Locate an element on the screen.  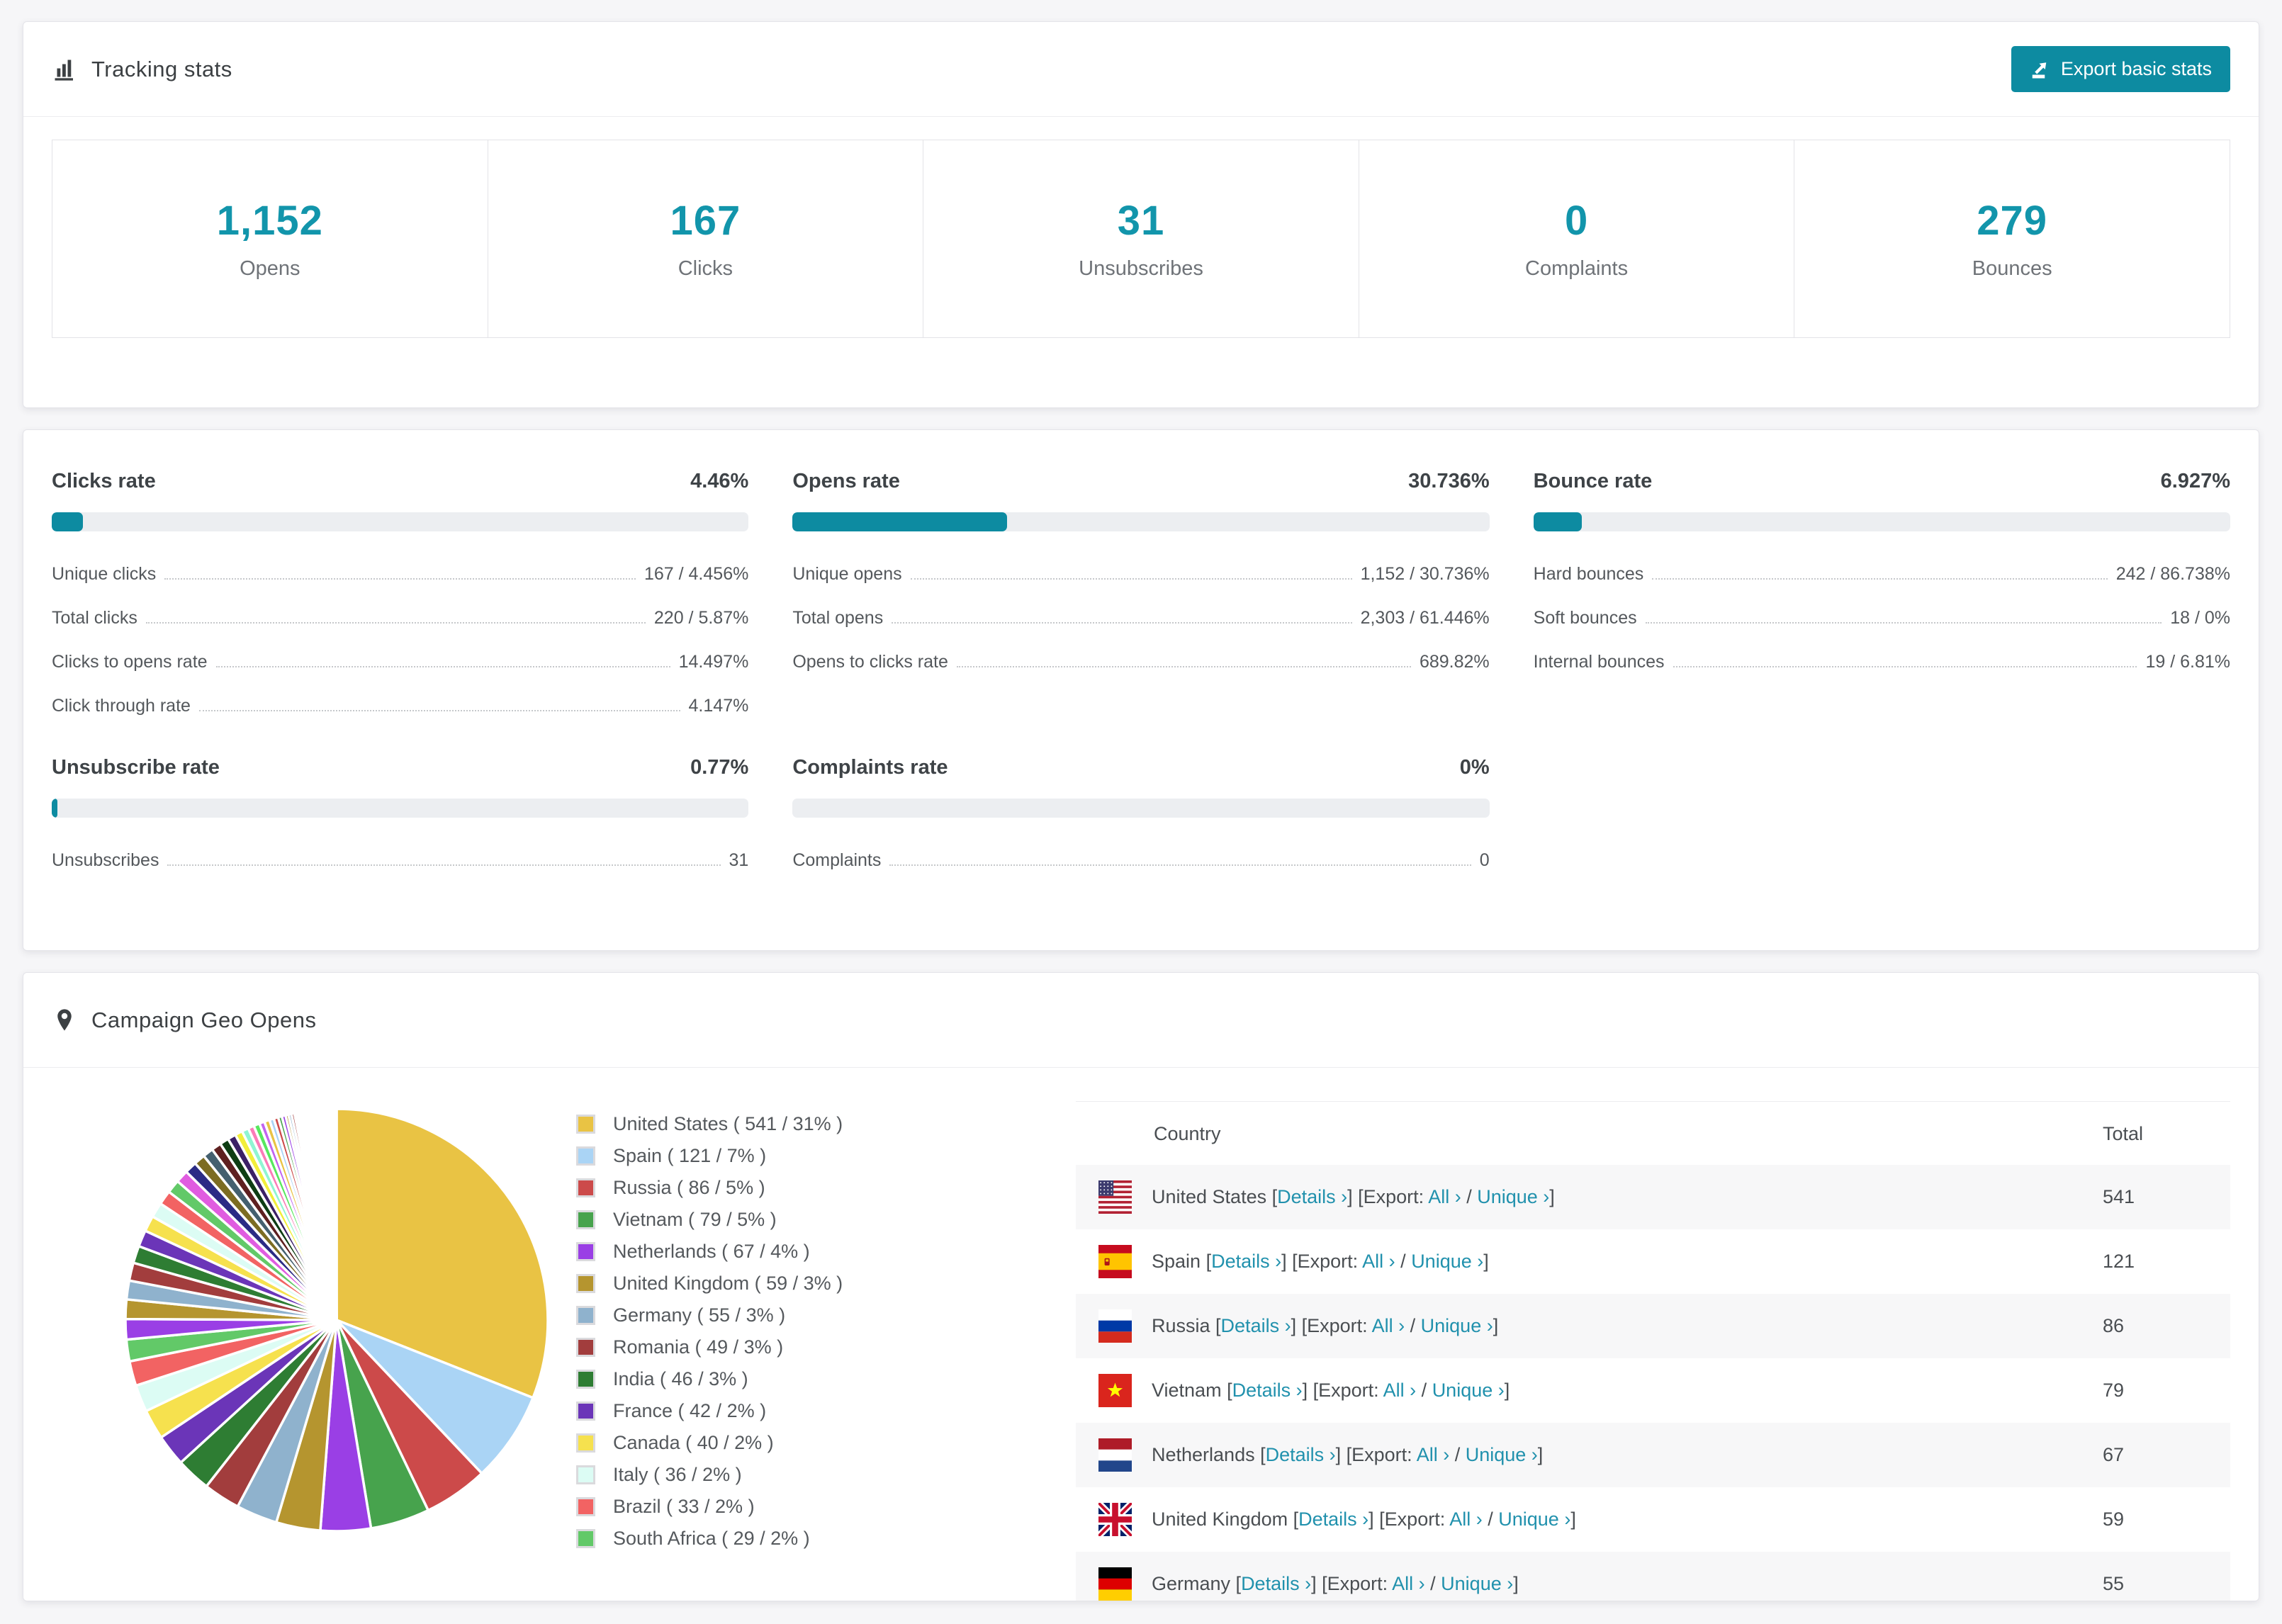
stat-value: 31 is located at coordinates (1141, 221).